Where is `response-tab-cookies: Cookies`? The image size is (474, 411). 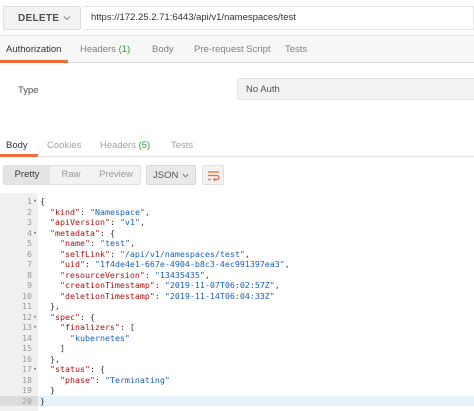 response-tab-cookies: Cookies is located at coordinates (64, 145).